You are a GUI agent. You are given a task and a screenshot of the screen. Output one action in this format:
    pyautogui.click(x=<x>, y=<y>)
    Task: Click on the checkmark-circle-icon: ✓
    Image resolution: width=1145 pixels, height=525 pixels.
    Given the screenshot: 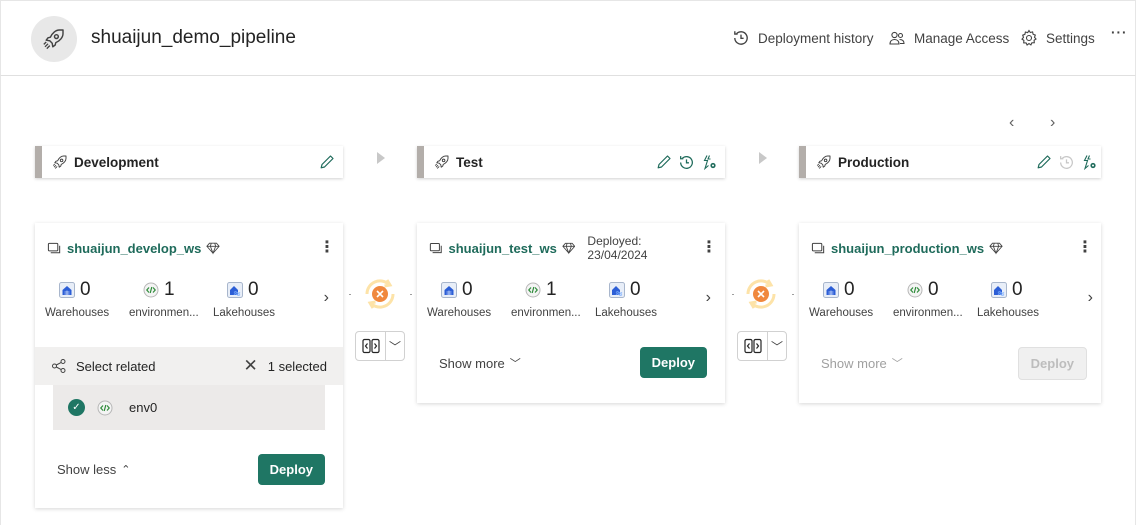 What is the action you would take?
    pyautogui.click(x=76, y=407)
    